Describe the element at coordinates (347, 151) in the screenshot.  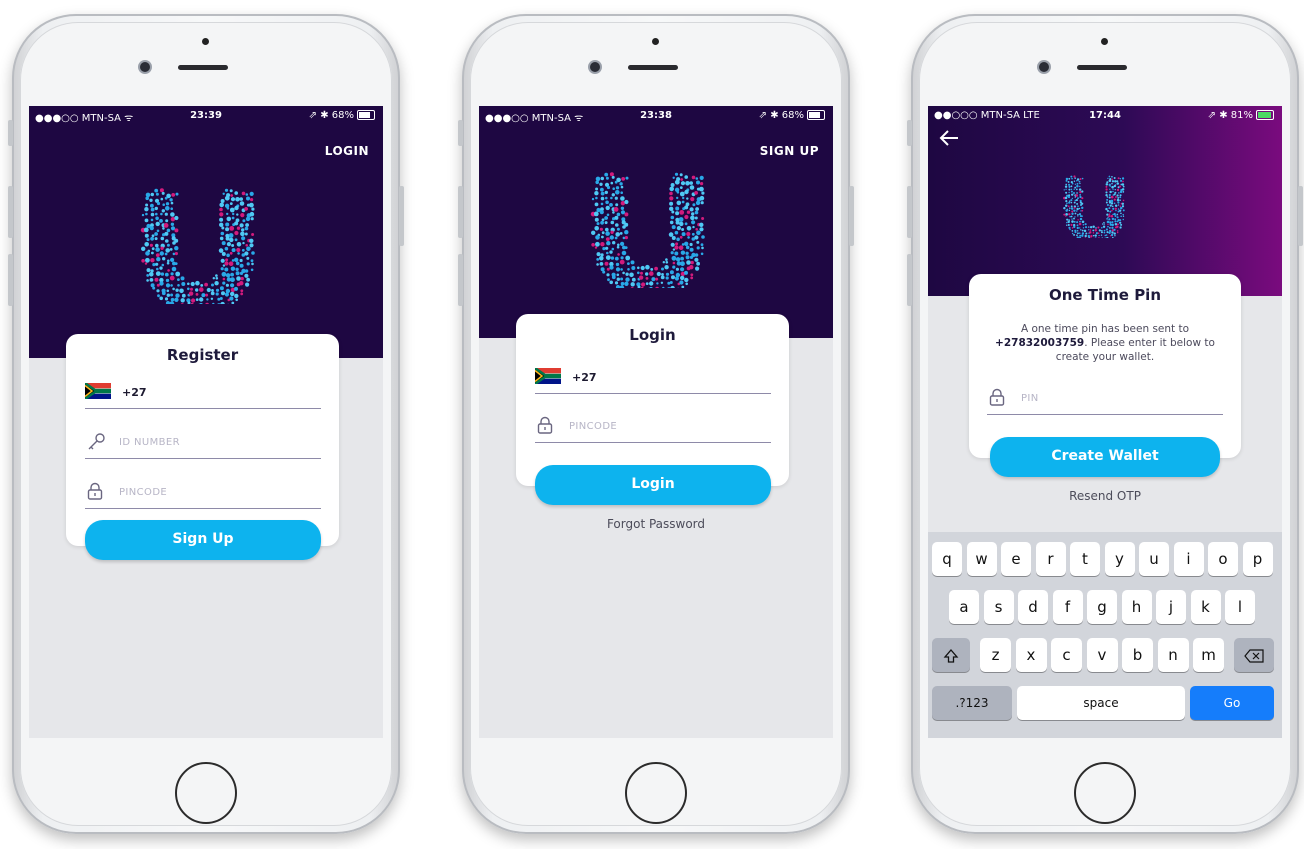
I see `login-link: LOGIN` at that location.